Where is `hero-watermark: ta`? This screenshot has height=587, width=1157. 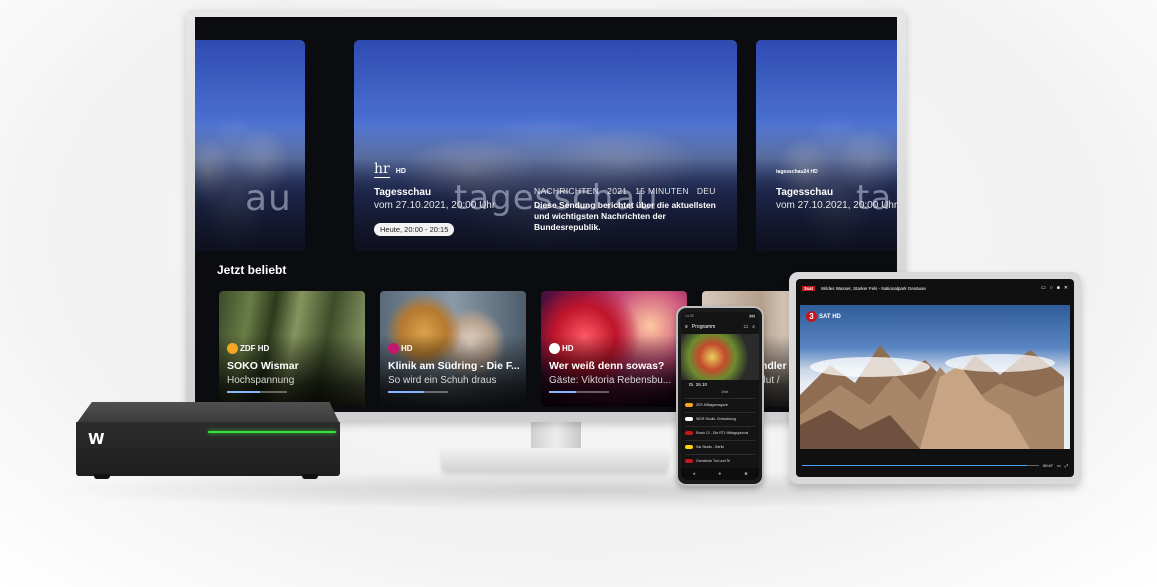
hero-watermark: ta is located at coordinates (874, 198).